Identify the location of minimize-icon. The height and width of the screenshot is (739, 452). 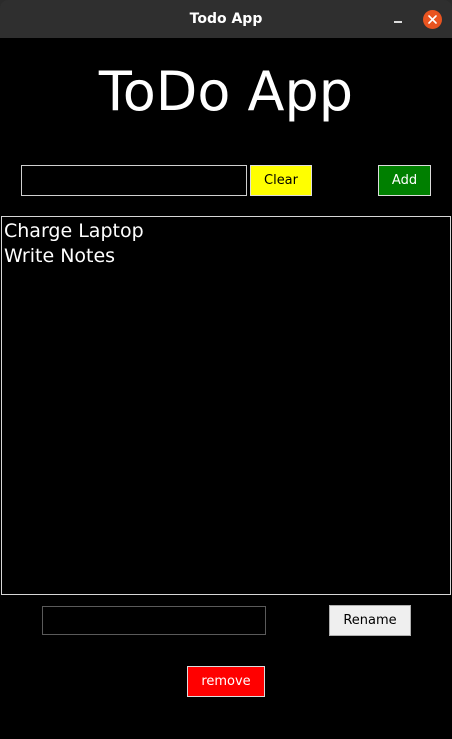
(398, 19).